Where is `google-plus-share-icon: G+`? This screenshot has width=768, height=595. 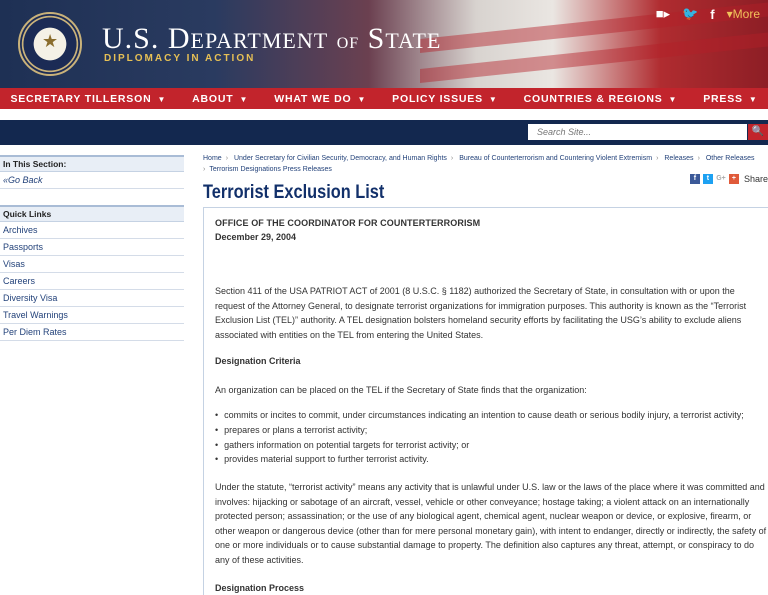 google-plus-share-icon: G+ is located at coordinates (720, 179).